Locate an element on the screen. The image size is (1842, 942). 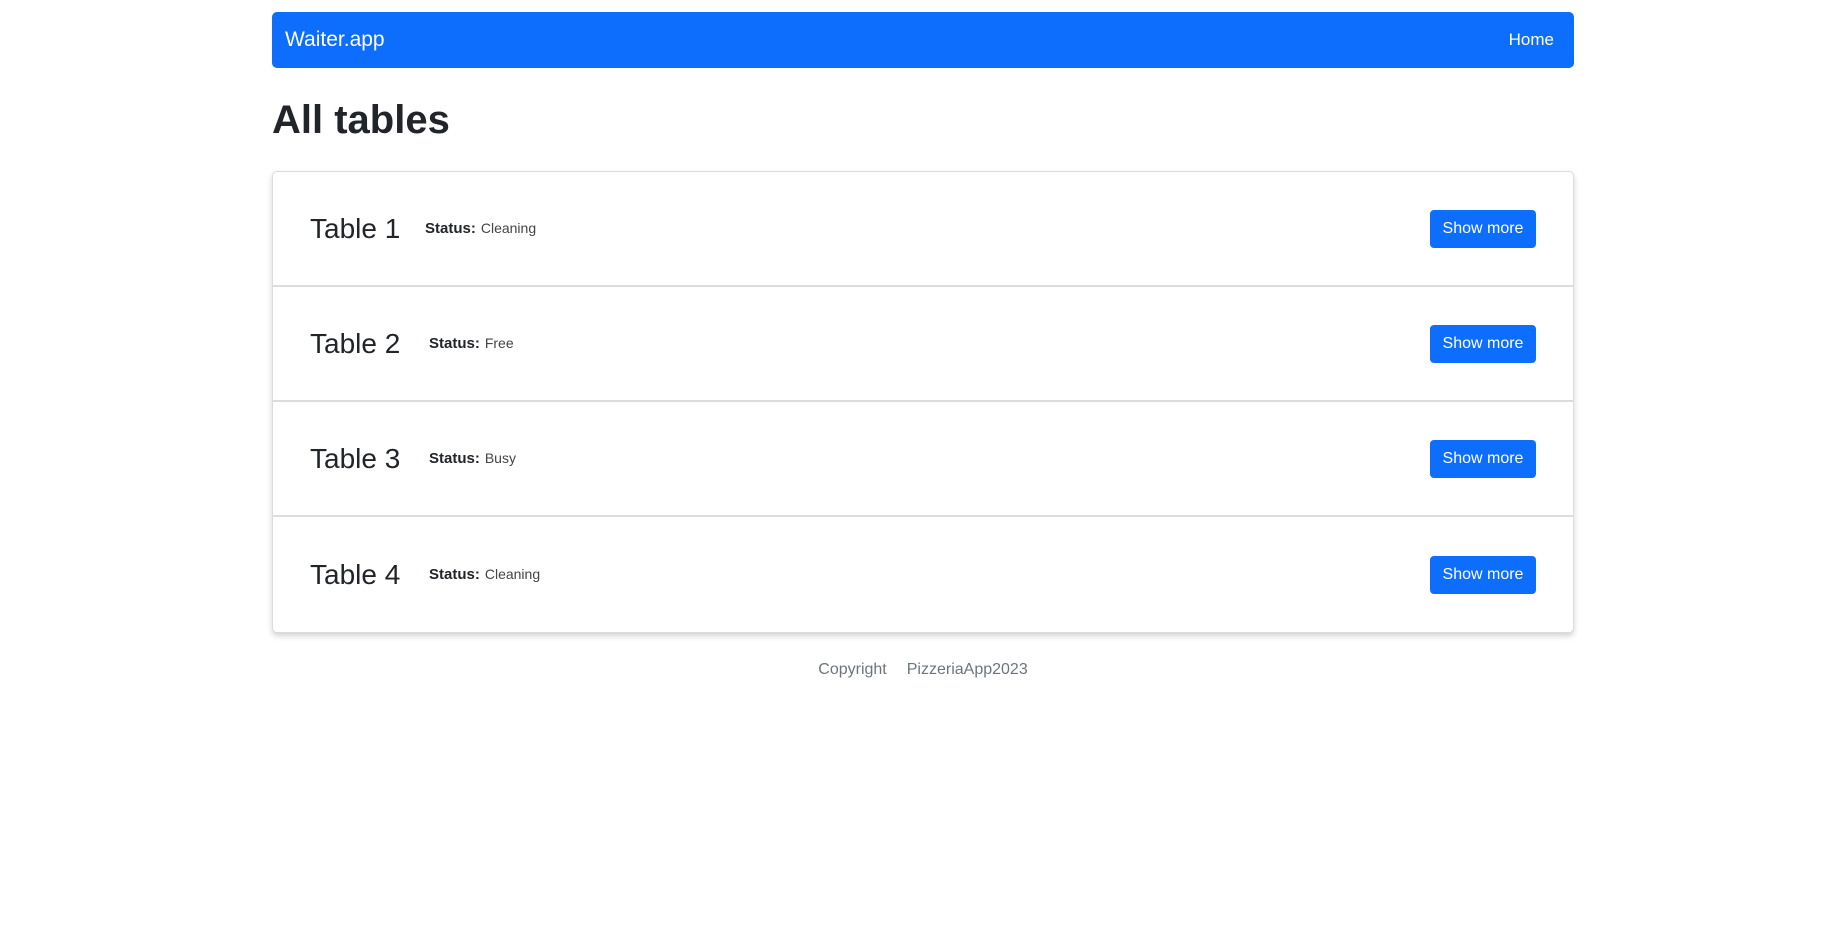
status-value: Busy is located at coordinates (500, 458).